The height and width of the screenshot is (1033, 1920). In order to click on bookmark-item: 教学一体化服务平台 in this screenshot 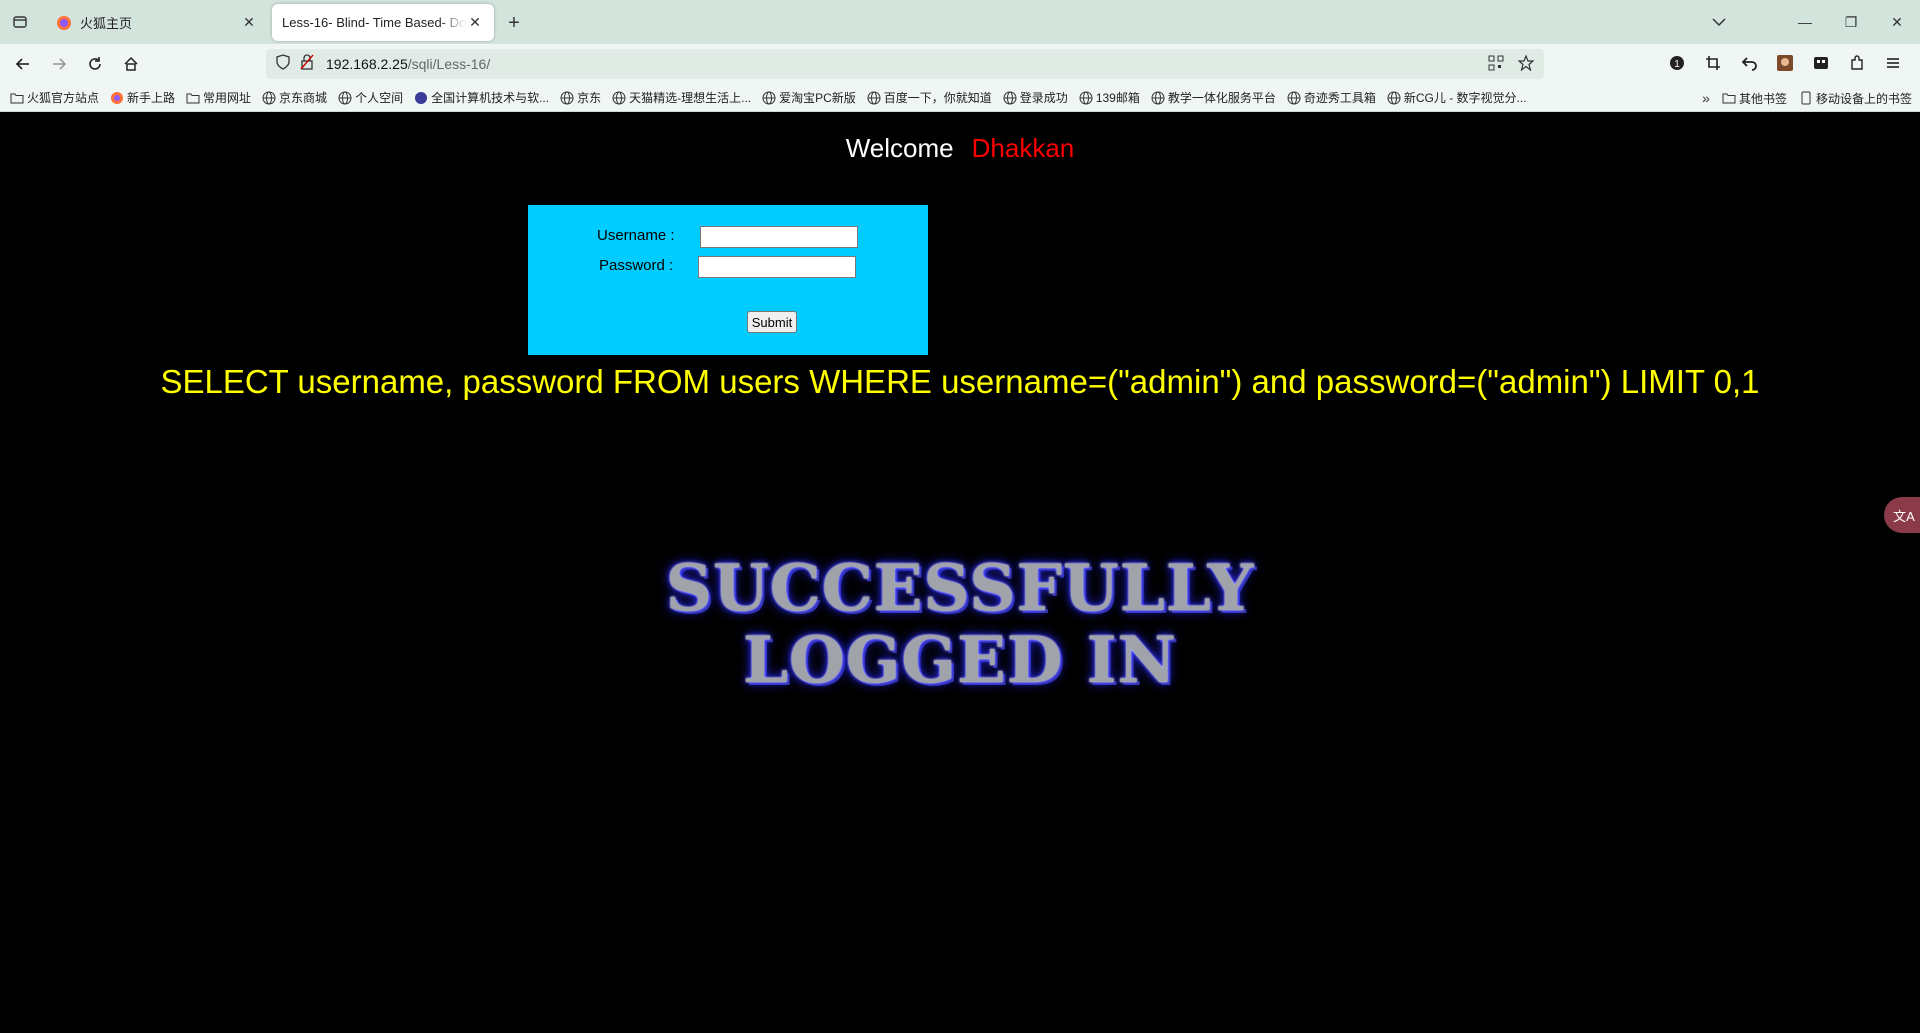, I will do `click(1213, 97)`.